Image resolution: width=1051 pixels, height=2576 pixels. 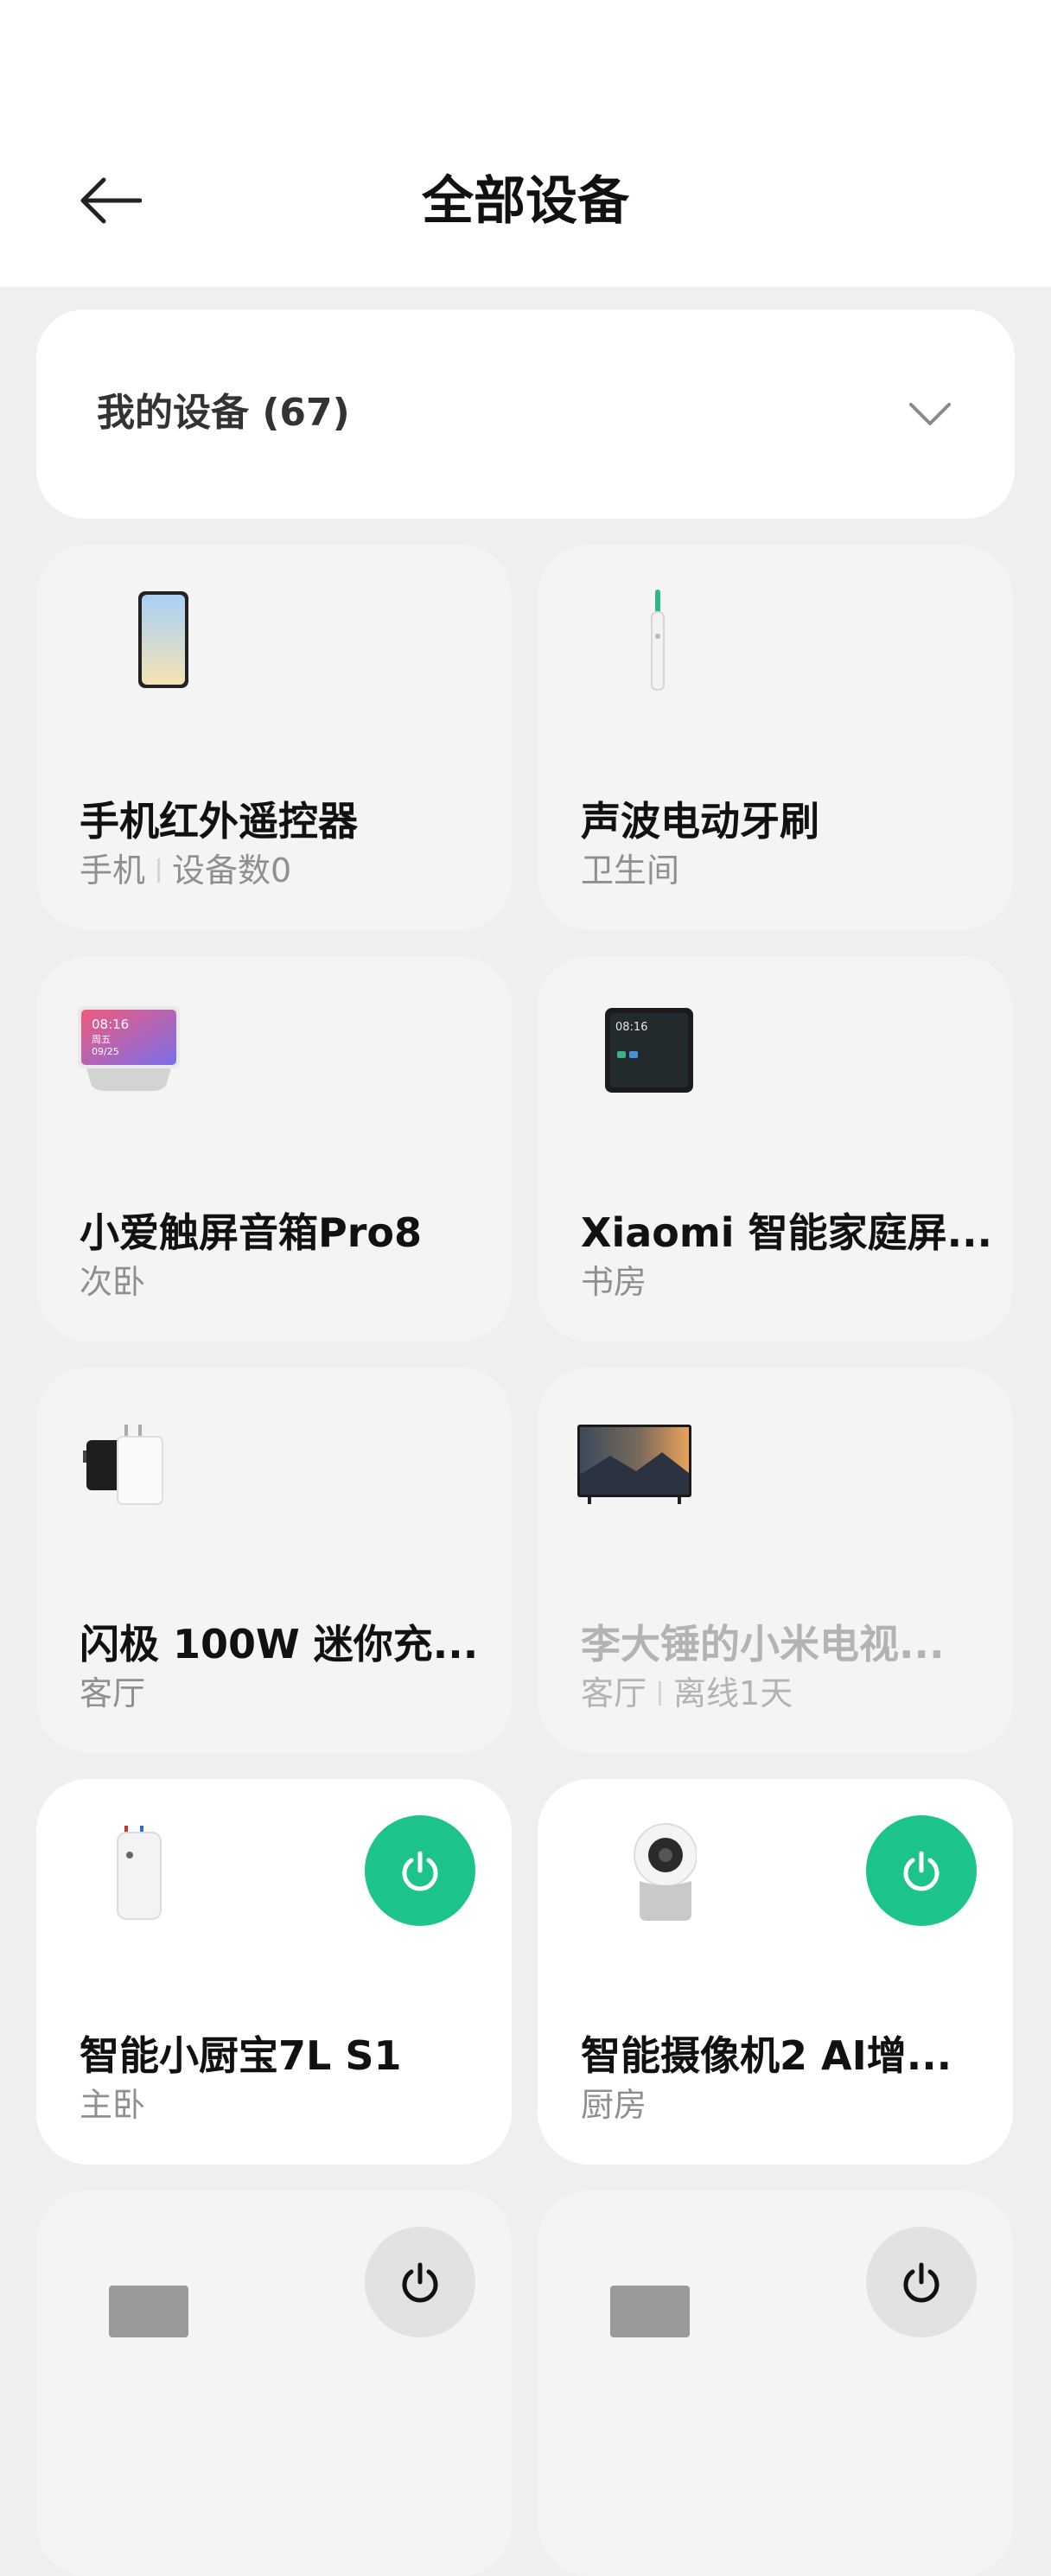 What do you see at coordinates (186, 870) in the screenshot?
I see `device-room: 手机 设备数0` at bounding box center [186, 870].